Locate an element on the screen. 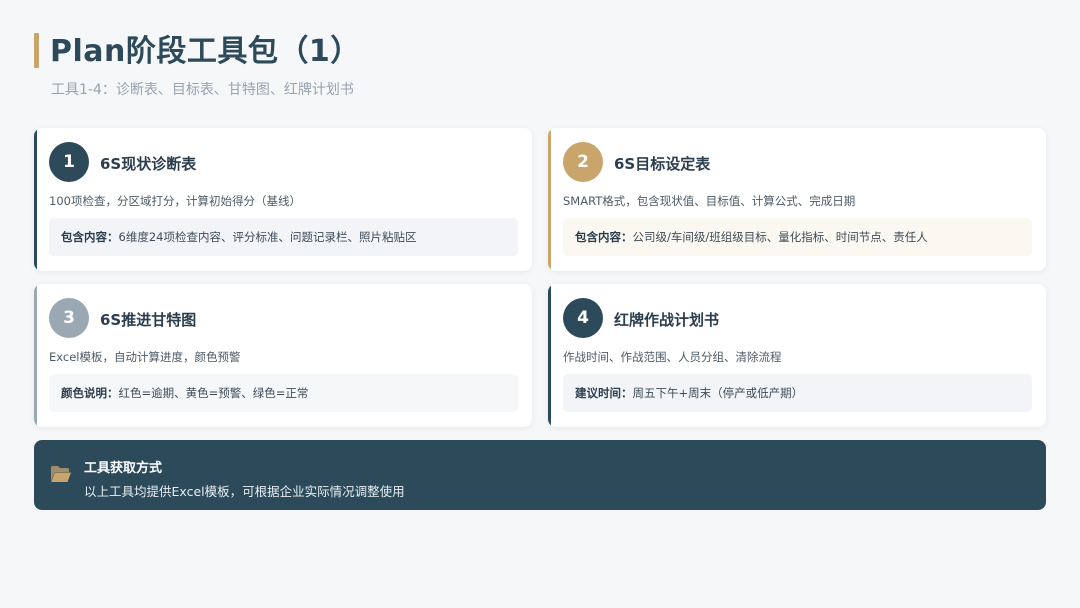  page-subtitle: 工具1-4：诊断表、目标表、甘特图、红牌计划书 is located at coordinates (202, 90).